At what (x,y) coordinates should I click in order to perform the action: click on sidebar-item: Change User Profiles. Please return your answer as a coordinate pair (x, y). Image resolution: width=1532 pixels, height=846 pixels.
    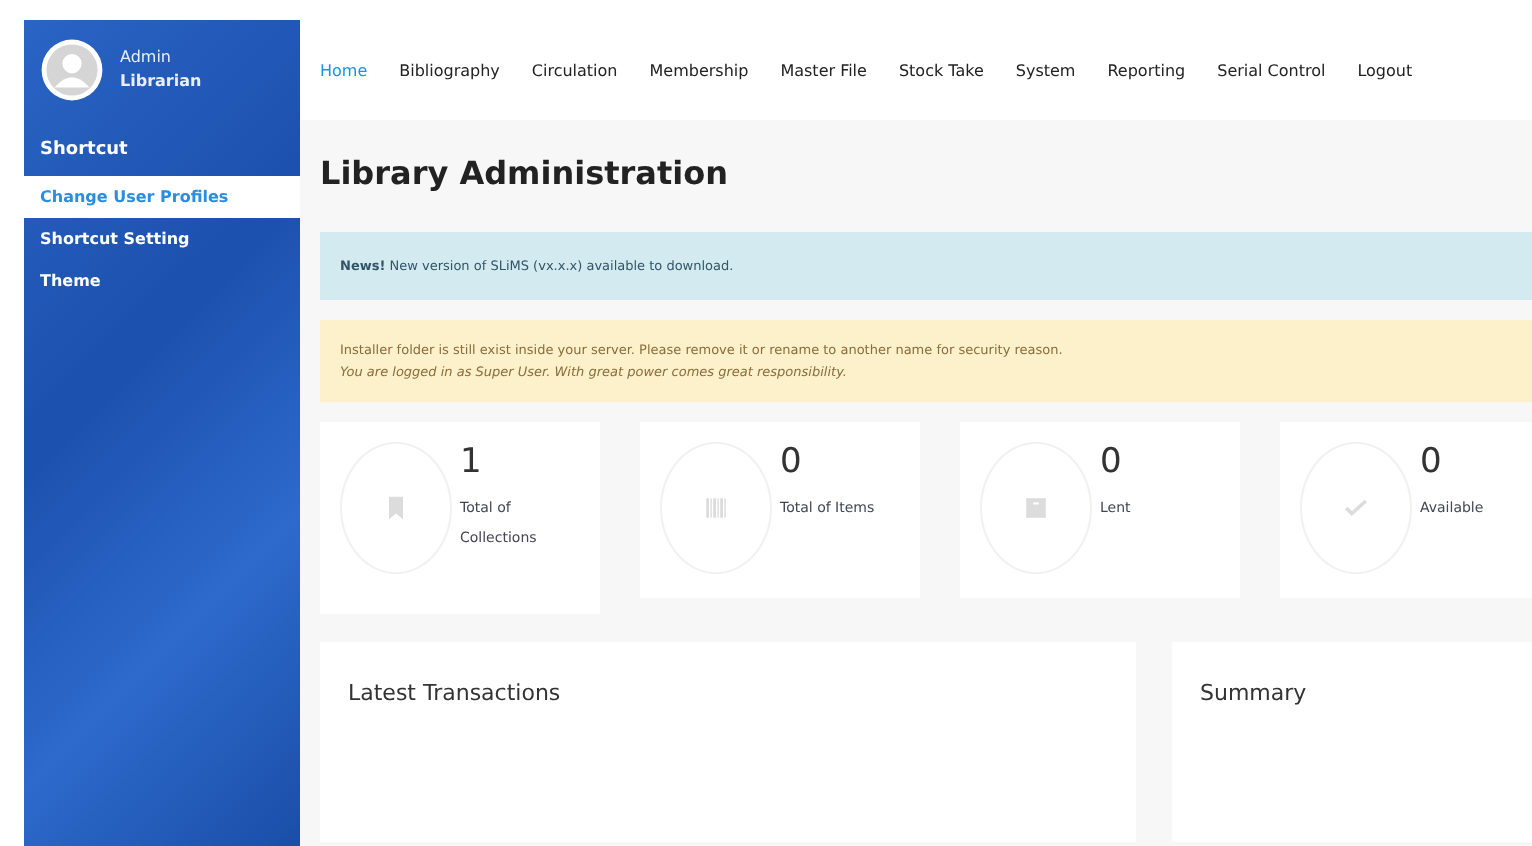
    Looking at the image, I should click on (162, 197).